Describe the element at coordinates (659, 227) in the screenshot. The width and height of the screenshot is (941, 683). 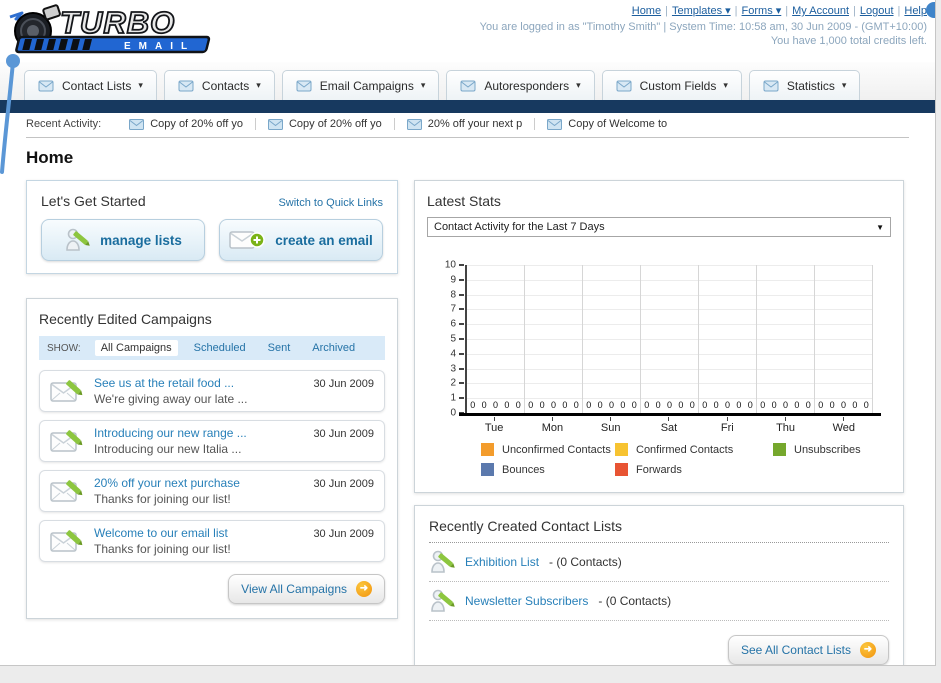
I see `stats-period-dropdown: Contact Activity for the Last 7 Days ▼` at that location.